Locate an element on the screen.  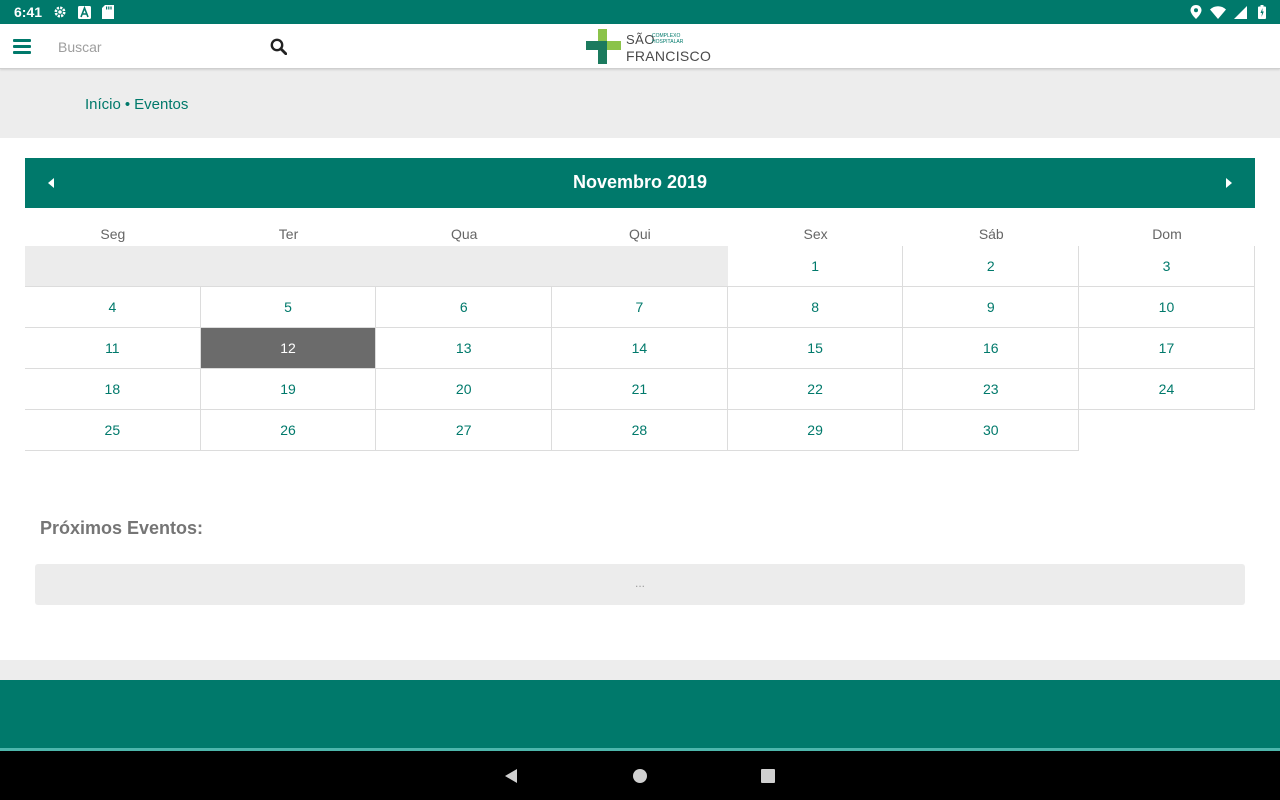
status-right-icons is located at coordinates (1229, 12).